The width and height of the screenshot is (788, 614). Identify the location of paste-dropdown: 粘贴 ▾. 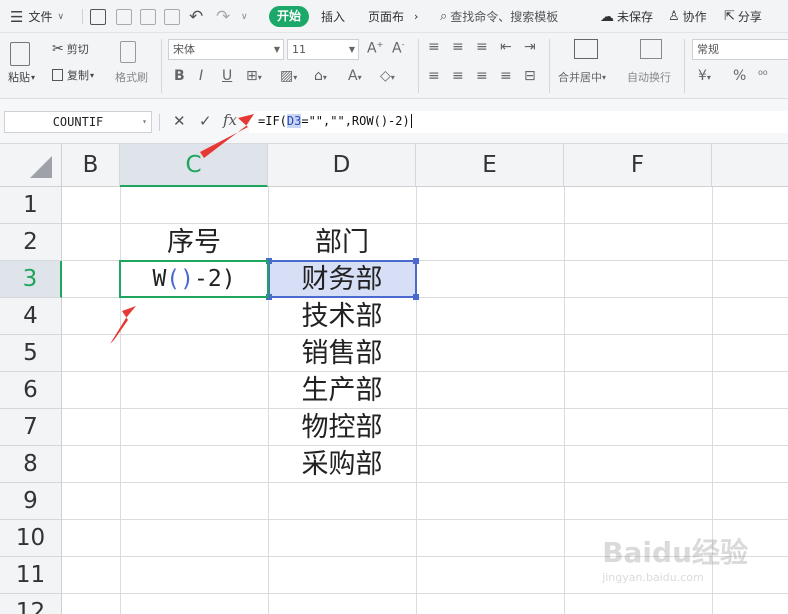
(21, 77).